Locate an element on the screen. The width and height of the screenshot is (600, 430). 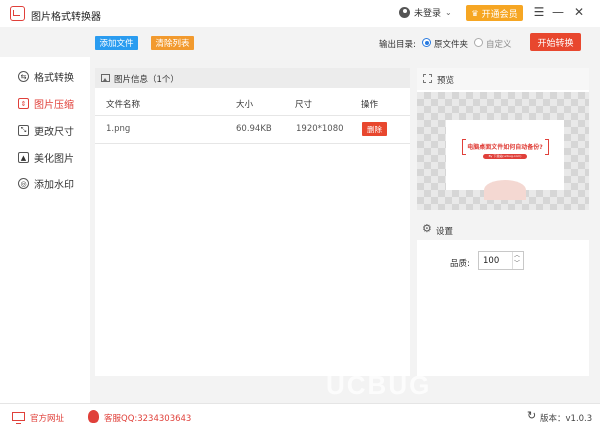
menu-icon: ☰ is located at coordinates (539, 12).